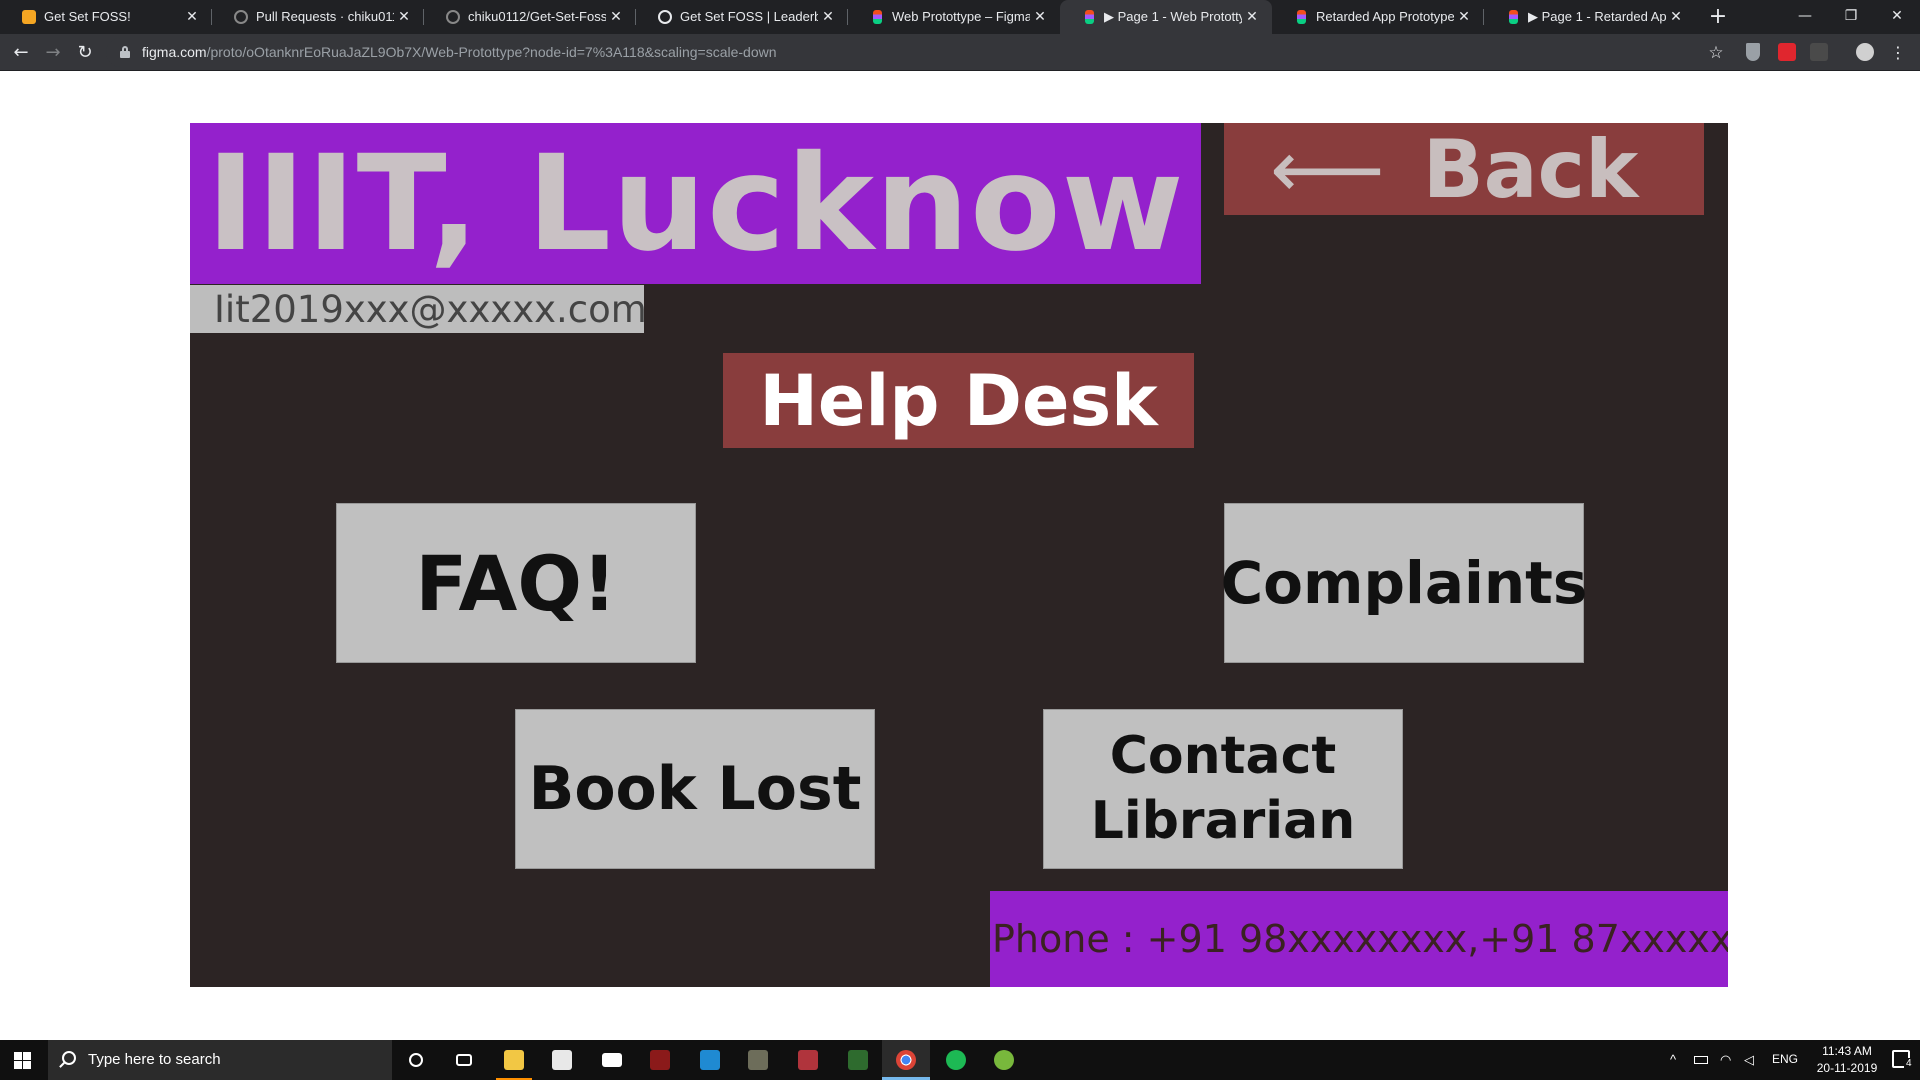 The width and height of the screenshot is (1920, 1080). I want to click on forward-nav-icon: →, so click(53, 53).